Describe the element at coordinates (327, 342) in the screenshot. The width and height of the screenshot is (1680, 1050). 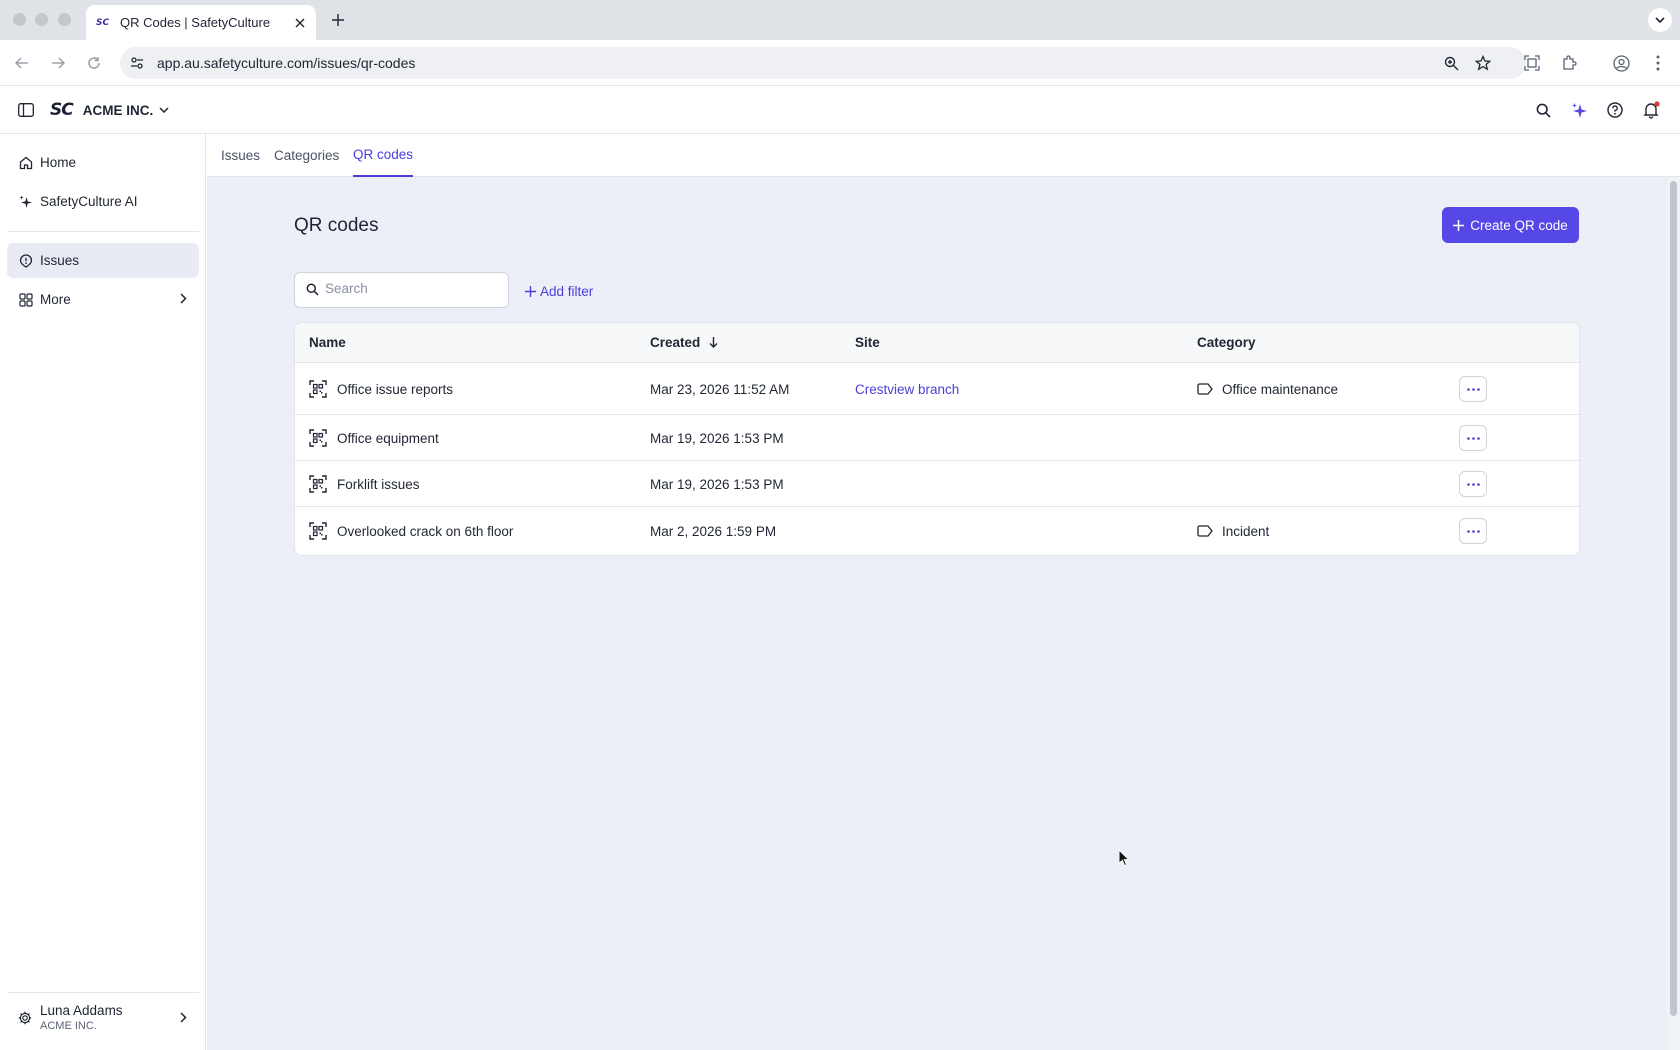
I see `column-header-name: Name` at that location.